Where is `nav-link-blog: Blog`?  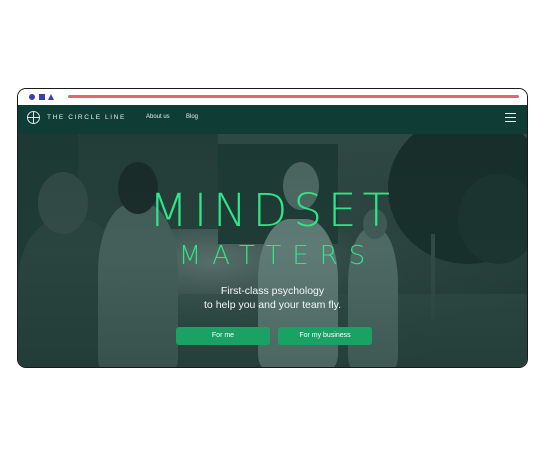
nav-link-blog: Blog is located at coordinates (192, 117).